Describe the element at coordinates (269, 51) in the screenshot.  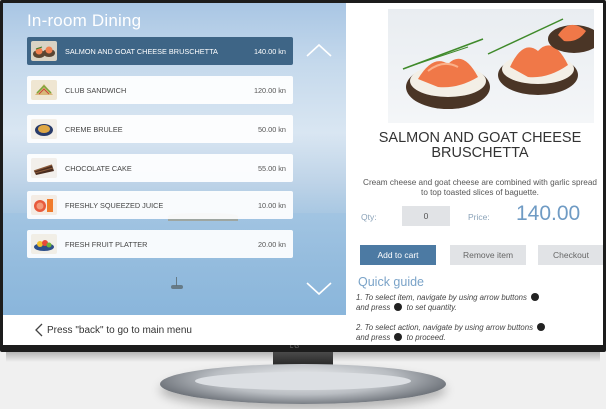
I see `menu-item-price: 140.00 kn` at that location.